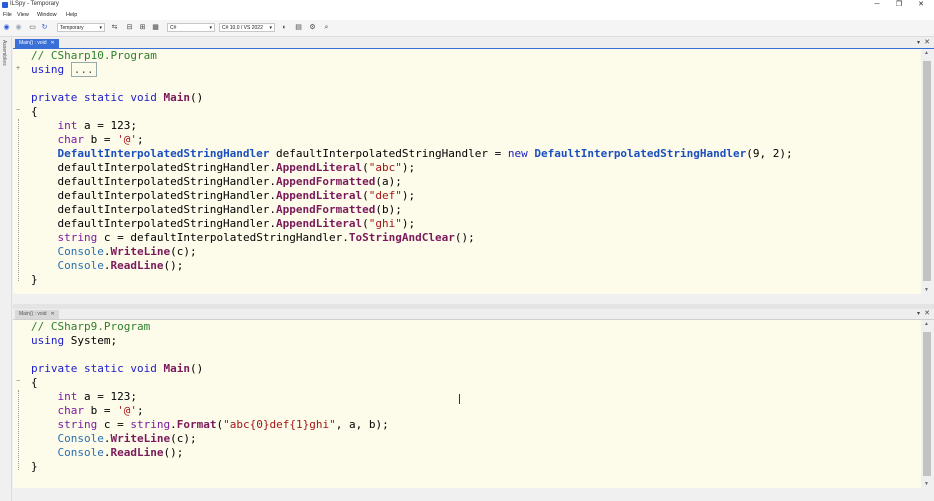 This screenshot has height=501, width=934. What do you see at coordinates (114, 27) in the screenshot?
I see `manage-lists-icon: ⇆` at bounding box center [114, 27].